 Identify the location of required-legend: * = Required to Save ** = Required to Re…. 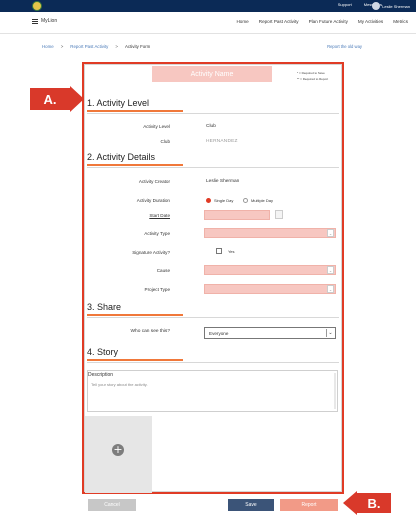
(312, 76).